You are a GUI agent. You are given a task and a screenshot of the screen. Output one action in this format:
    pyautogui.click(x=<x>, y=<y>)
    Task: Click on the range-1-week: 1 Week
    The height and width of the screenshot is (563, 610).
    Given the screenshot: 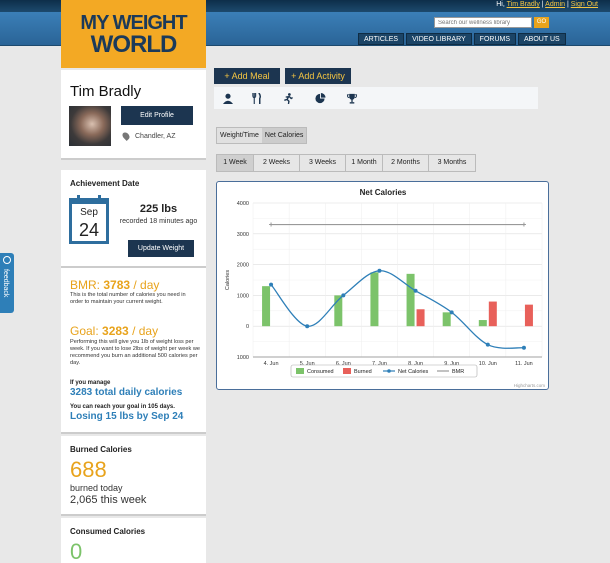 What is the action you would take?
    pyautogui.click(x=235, y=163)
    